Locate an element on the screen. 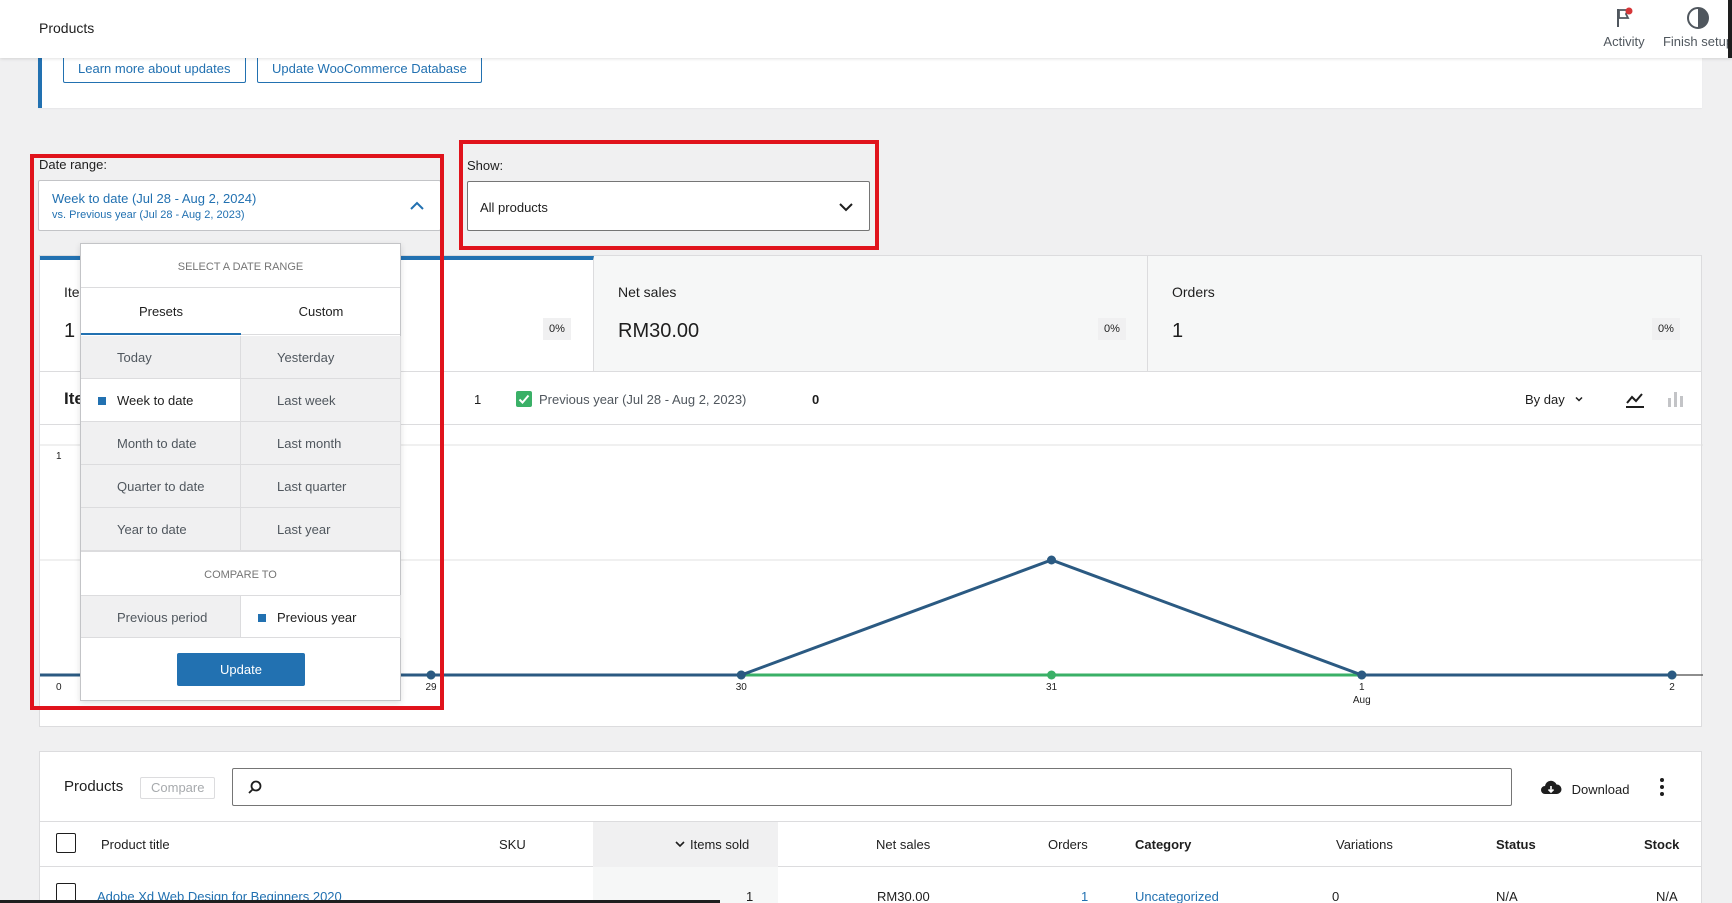 This screenshot has height=903, width=1732. orders-cell: 1 is located at coordinates (1084, 896).